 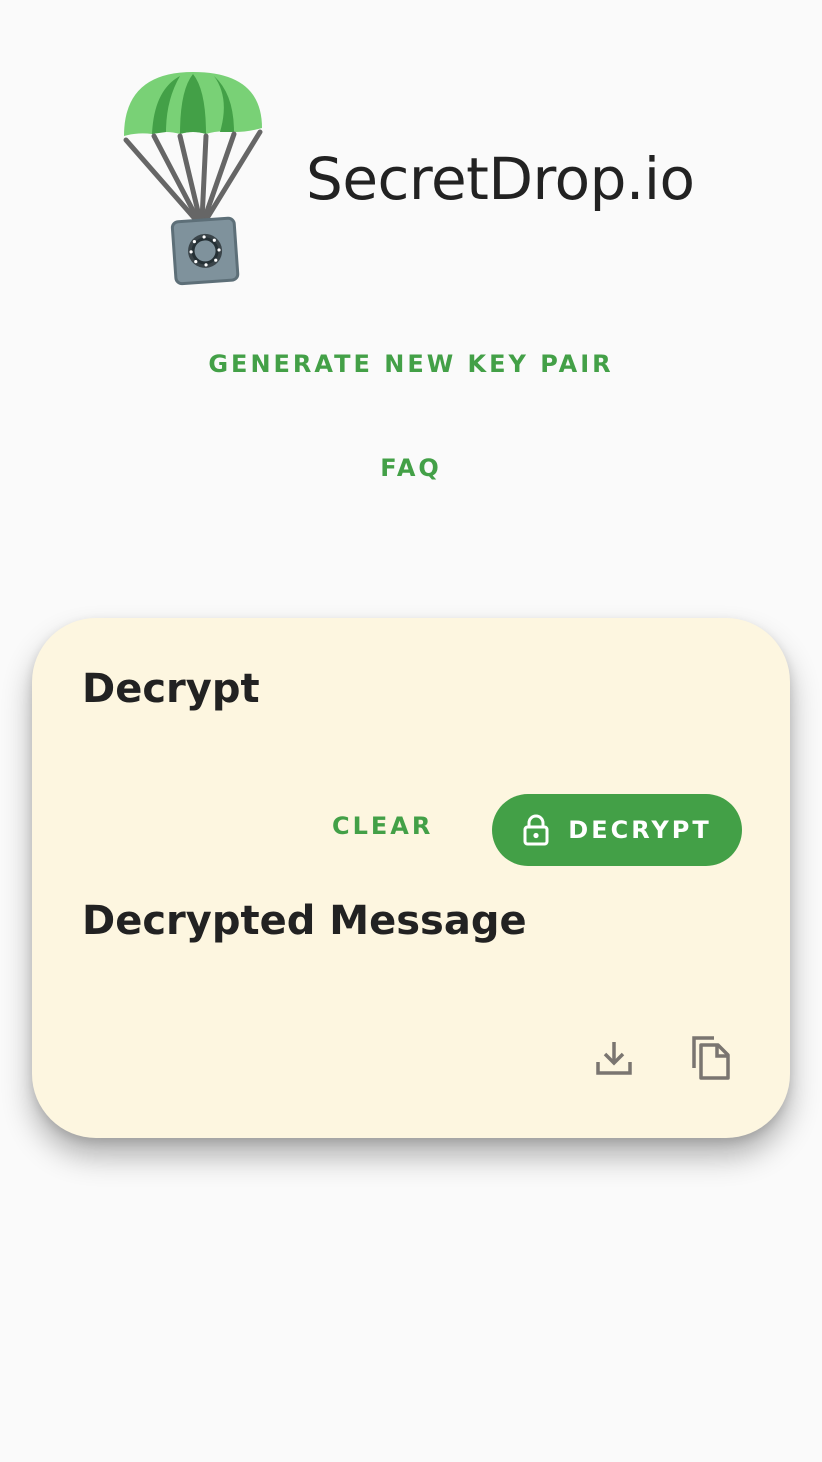 I want to click on decrypt-button-label: DECRYPT, so click(x=640, y=830).